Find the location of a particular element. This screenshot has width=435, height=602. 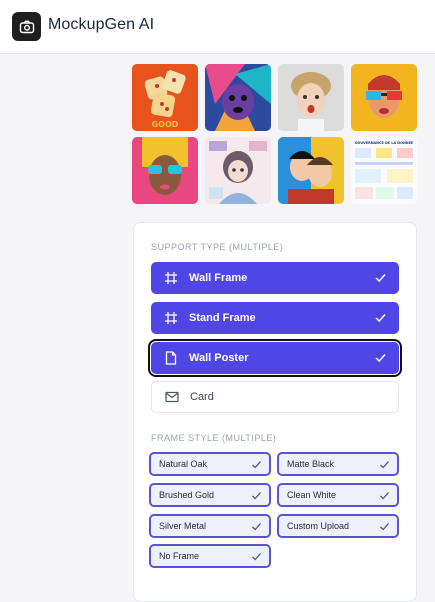

frame-option-natural-oak: Natural Oak is located at coordinates (210, 464).